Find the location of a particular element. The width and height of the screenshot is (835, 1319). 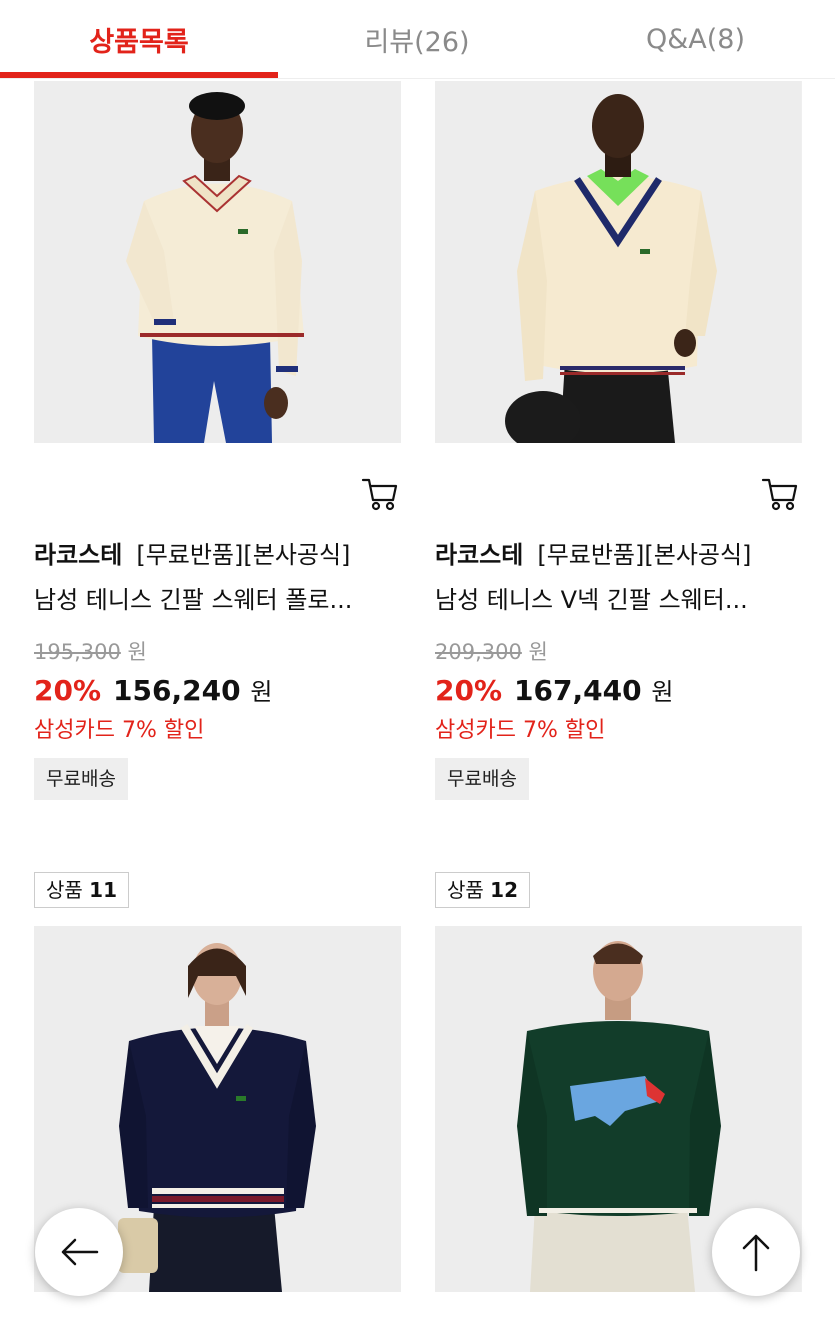

original-price: 195,300 원 is located at coordinates (90, 651).